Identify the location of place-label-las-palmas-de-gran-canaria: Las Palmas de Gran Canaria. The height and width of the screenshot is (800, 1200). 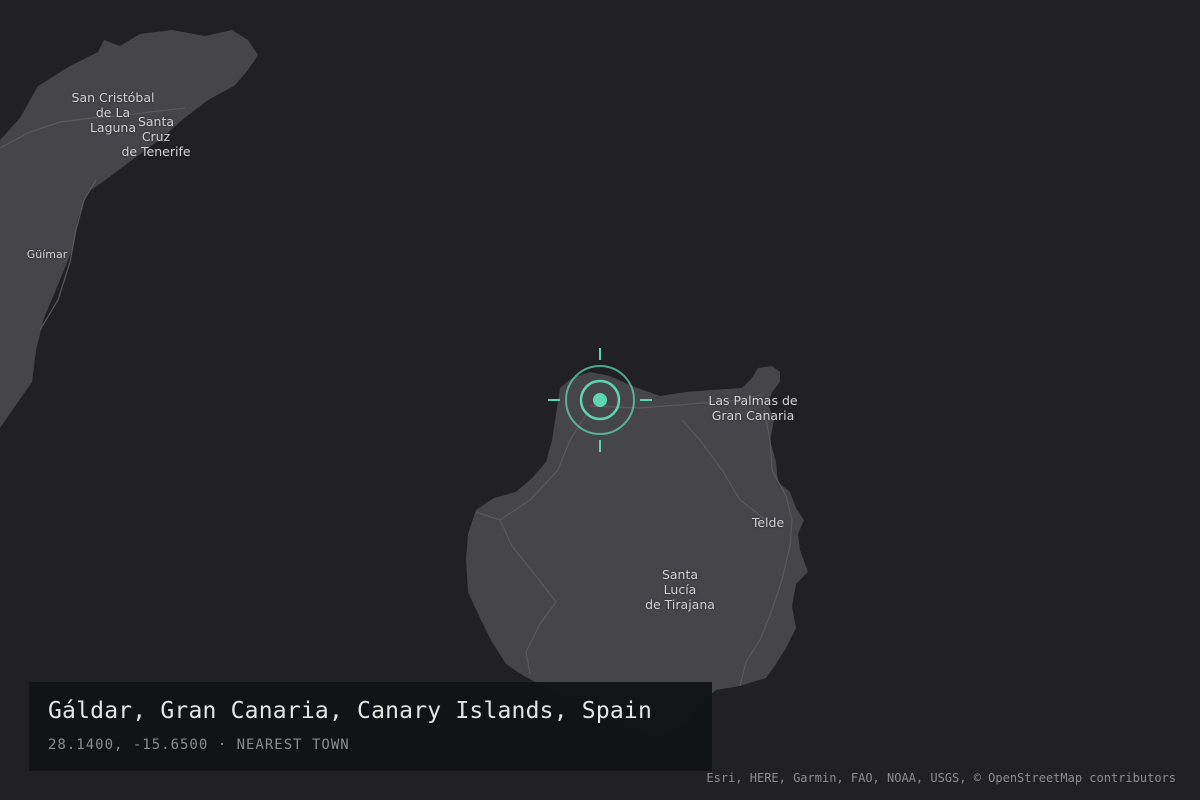
(753, 408).